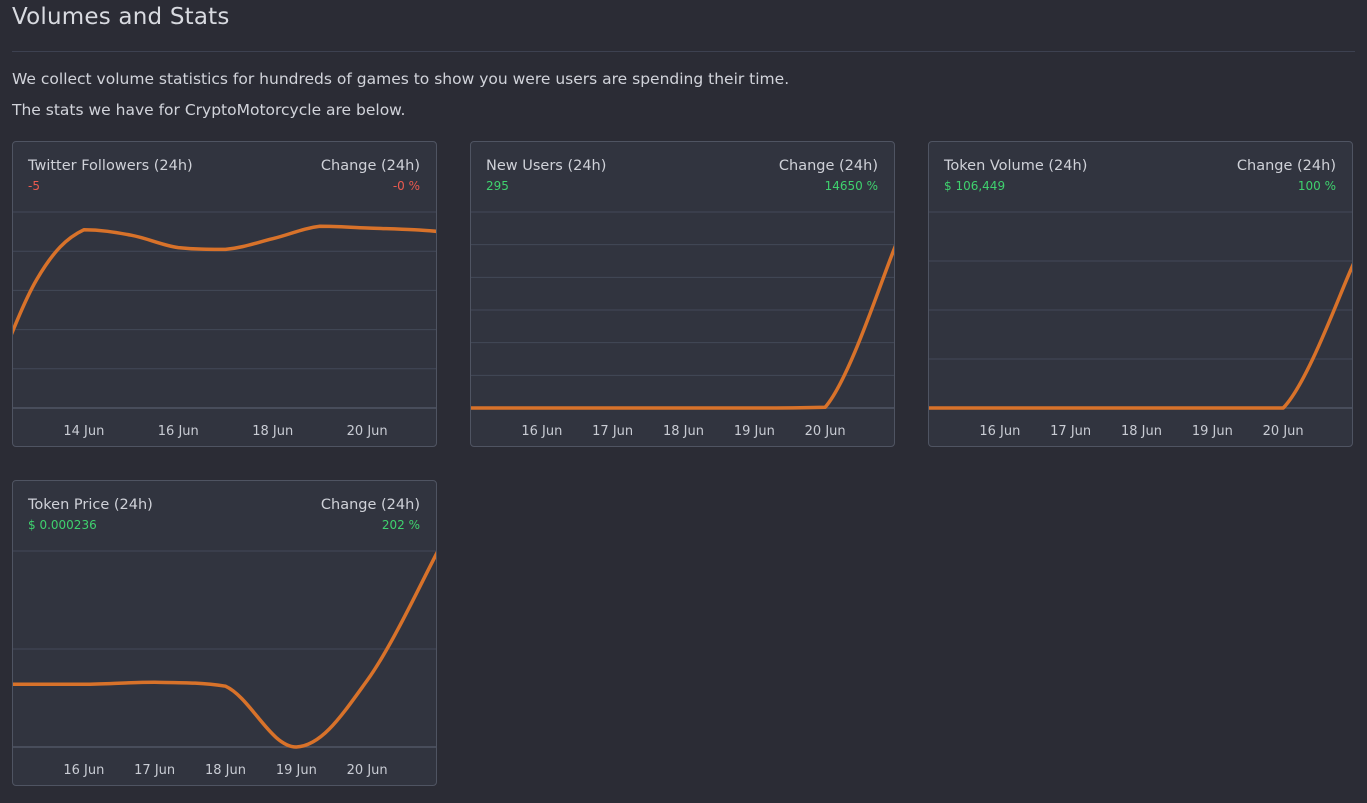 This screenshot has height=803, width=1367. I want to click on stat-value: $ 0.000236, so click(62, 525).